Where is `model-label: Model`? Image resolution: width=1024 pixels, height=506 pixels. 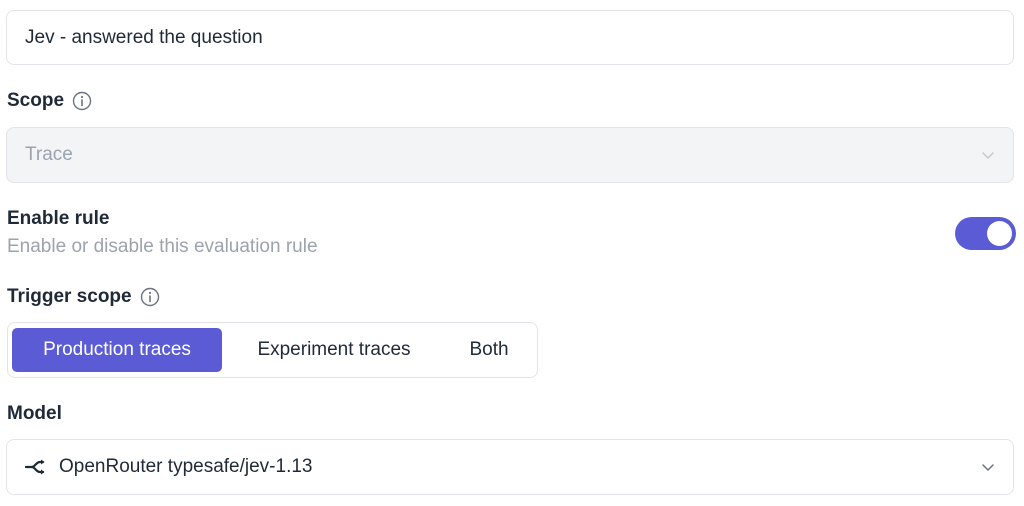
model-label: Model is located at coordinates (34, 414).